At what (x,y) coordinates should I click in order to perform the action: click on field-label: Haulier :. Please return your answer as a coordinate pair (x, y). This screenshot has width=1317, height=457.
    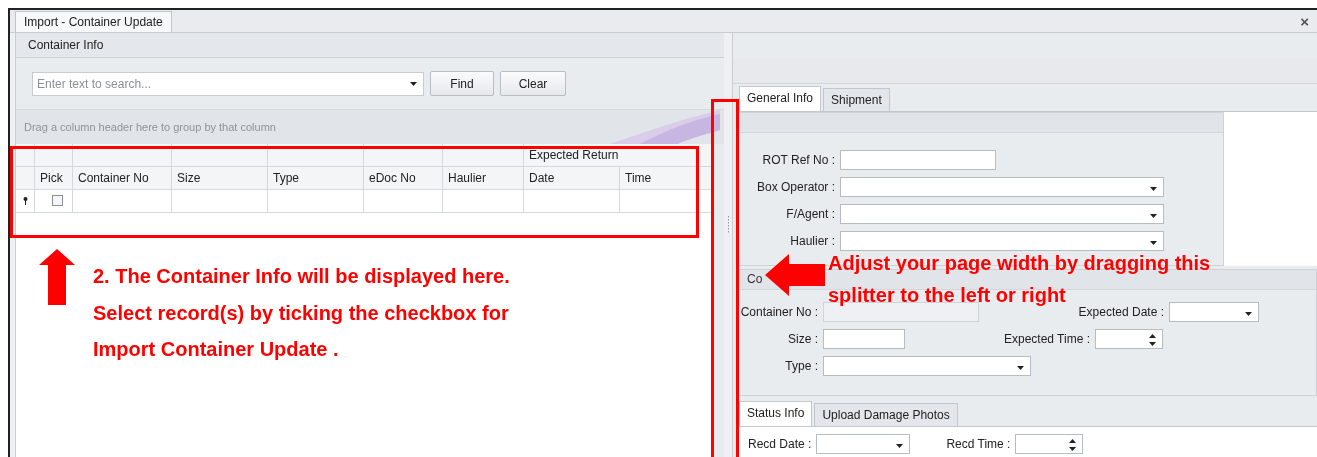
    Looking at the image, I should click on (812, 241).